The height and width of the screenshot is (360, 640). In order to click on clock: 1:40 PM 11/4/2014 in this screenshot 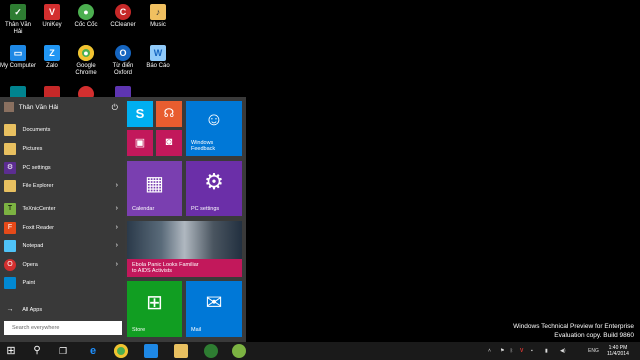, I will do `click(618, 351)`.